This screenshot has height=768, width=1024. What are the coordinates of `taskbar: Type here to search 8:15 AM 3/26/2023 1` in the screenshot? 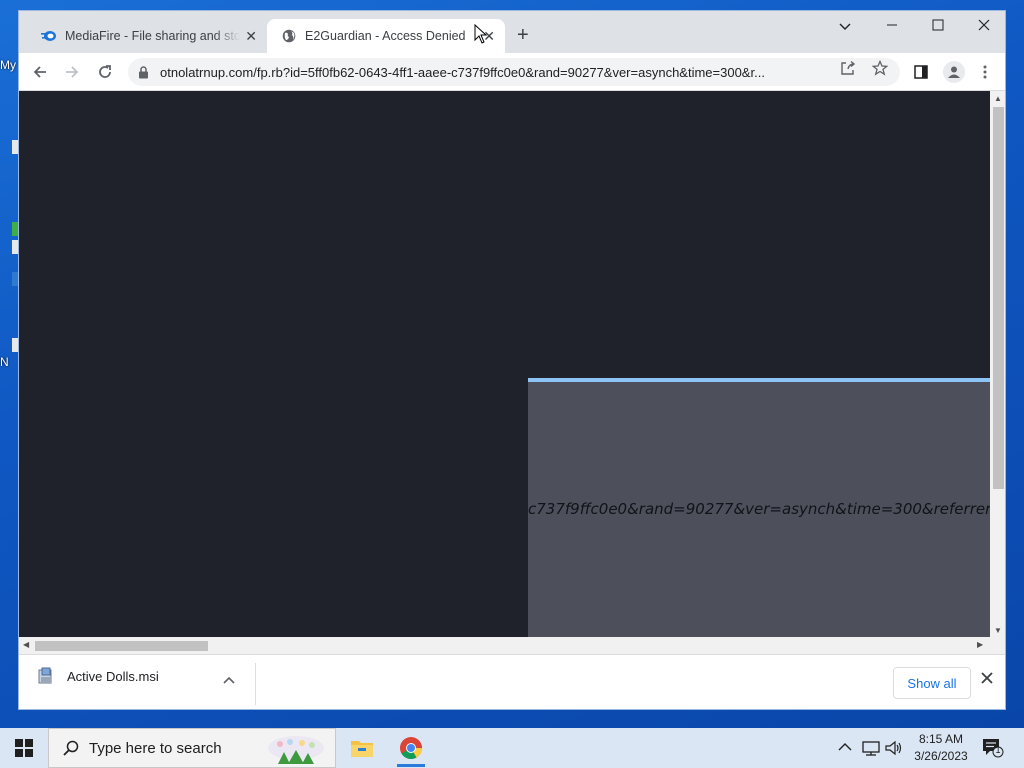 It's located at (512, 748).